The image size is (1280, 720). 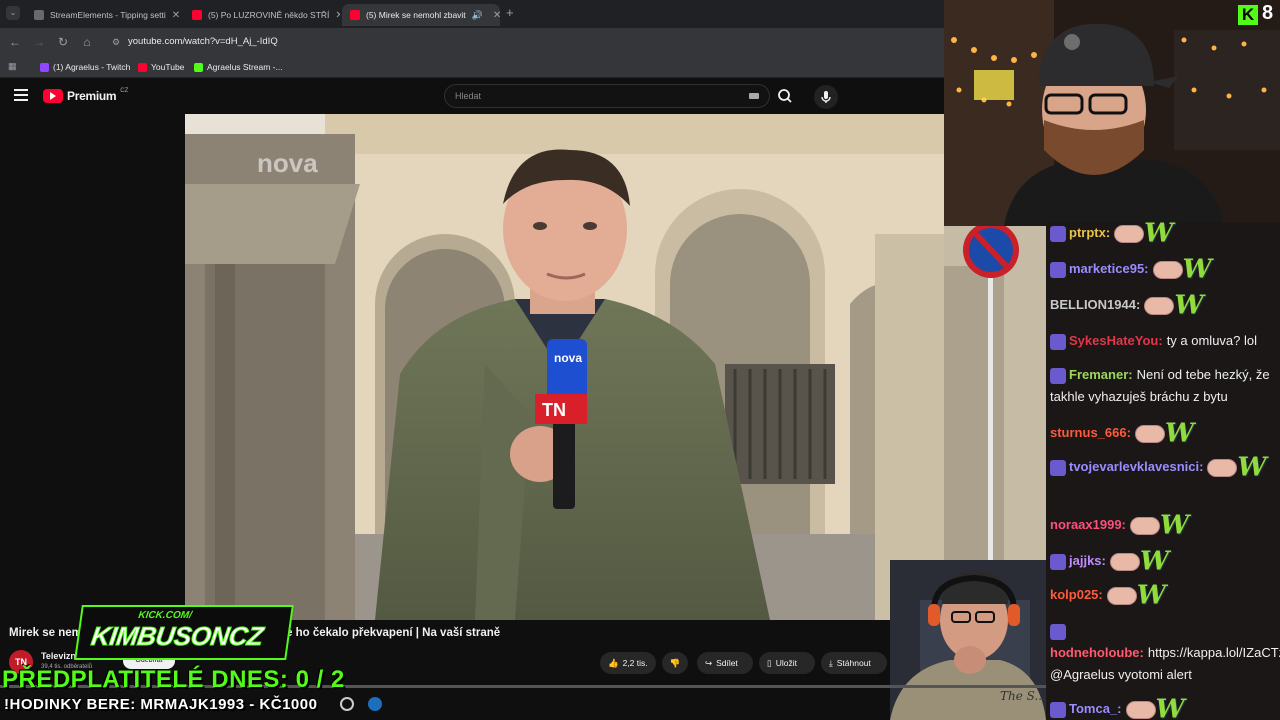 I want to click on like-count: 2,2 tis., so click(x=635, y=663).